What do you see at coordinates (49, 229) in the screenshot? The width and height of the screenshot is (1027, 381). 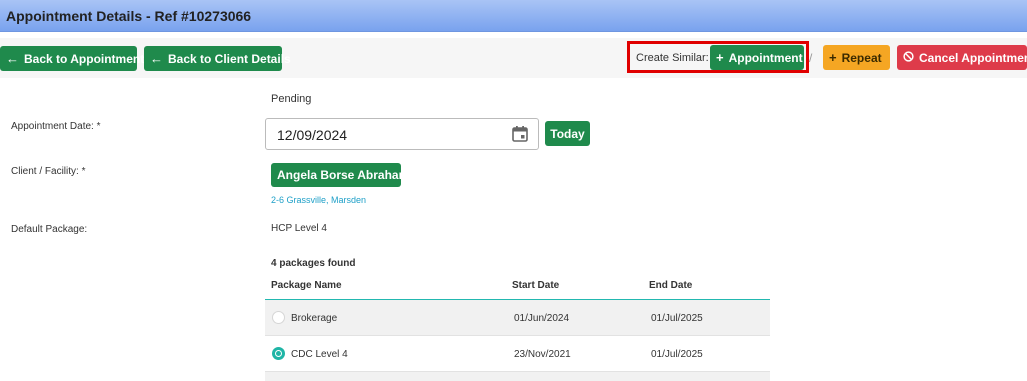 I see `default-package-label: Default Package:` at bounding box center [49, 229].